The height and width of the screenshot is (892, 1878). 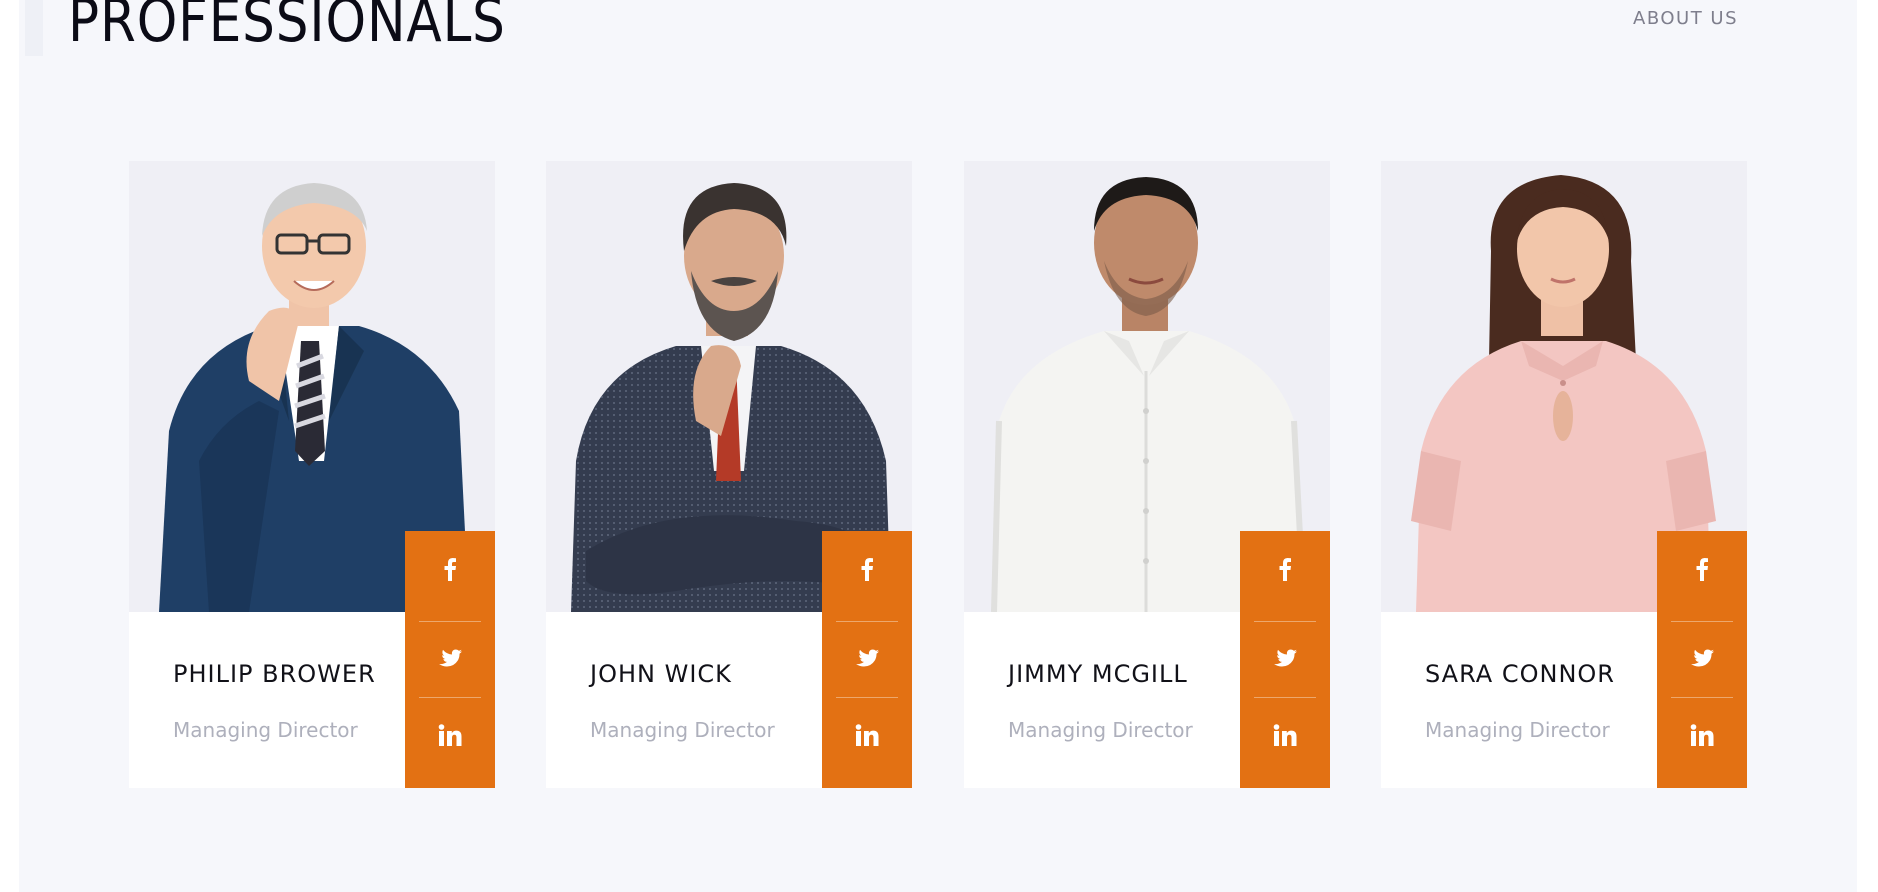 I want to click on section-title: PROFESSIONALS, so click(x=287, y=28).